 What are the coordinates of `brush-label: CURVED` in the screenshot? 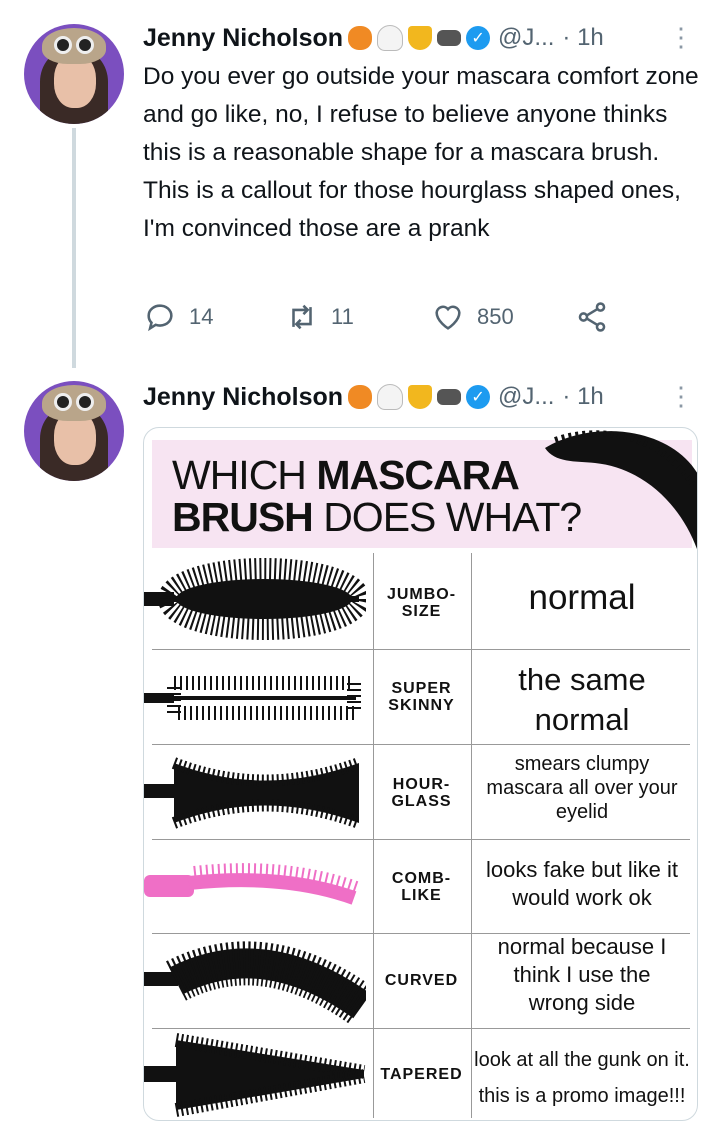 It's located at (421, 980).